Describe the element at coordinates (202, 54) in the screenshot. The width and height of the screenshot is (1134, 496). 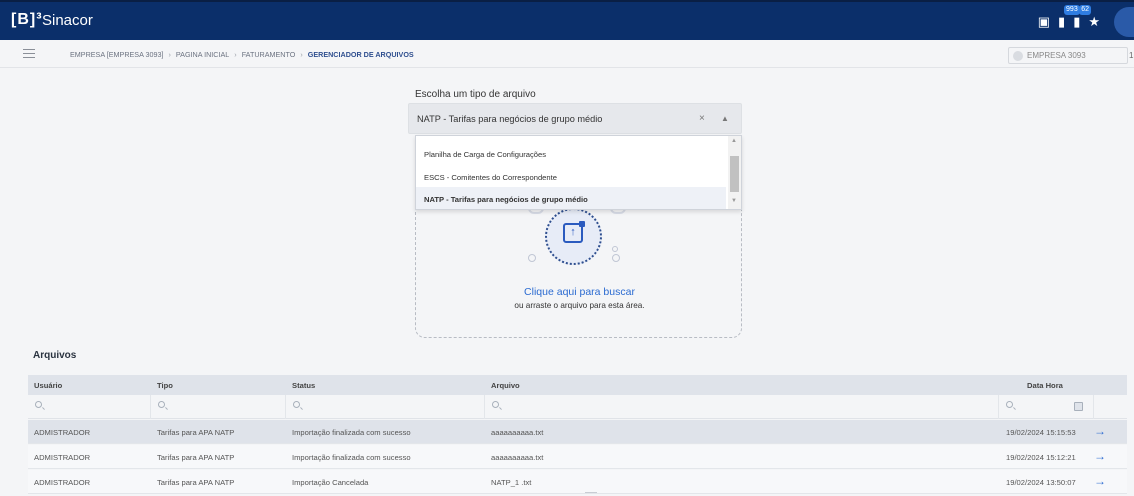
I see `breadcrumb-item-pagina-inicial: PAGINA INICIAL` at that location.